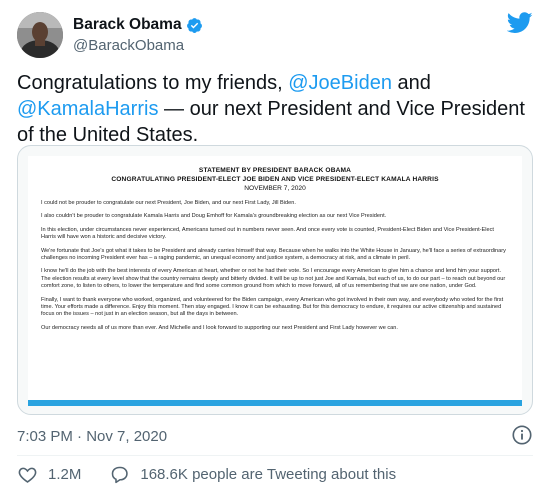 The height and width of the screenshot is (494, 550). What do you see at coordinates (275, 188) in the screenshot?
I see `statement-date: NOVEMBER 7, 2020` at bounding box center [275, 188].